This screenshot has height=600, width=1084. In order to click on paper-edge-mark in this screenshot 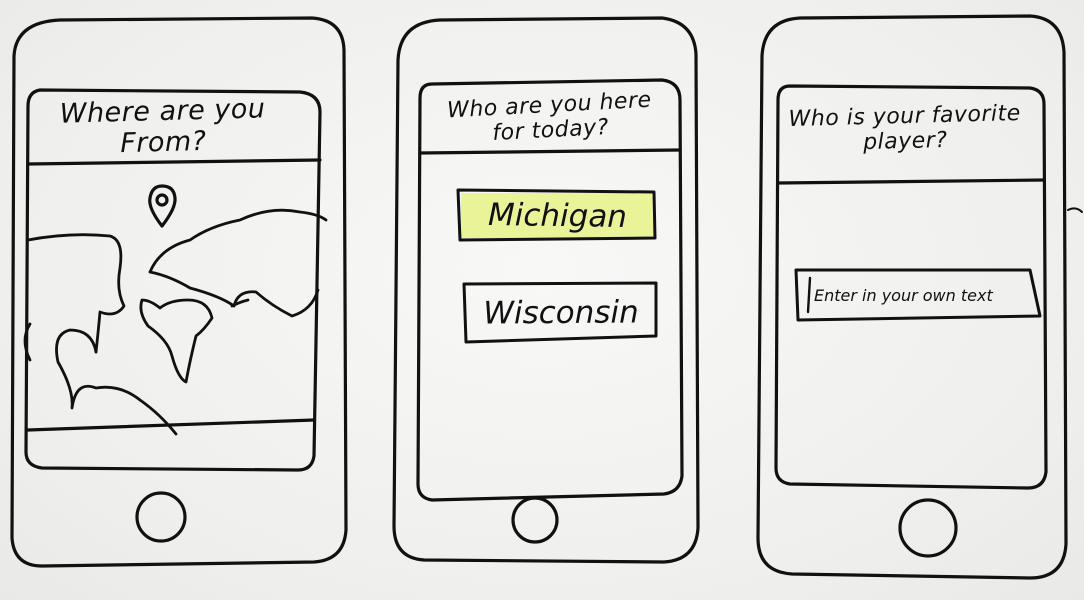, I will do `click(1075, 210)`.